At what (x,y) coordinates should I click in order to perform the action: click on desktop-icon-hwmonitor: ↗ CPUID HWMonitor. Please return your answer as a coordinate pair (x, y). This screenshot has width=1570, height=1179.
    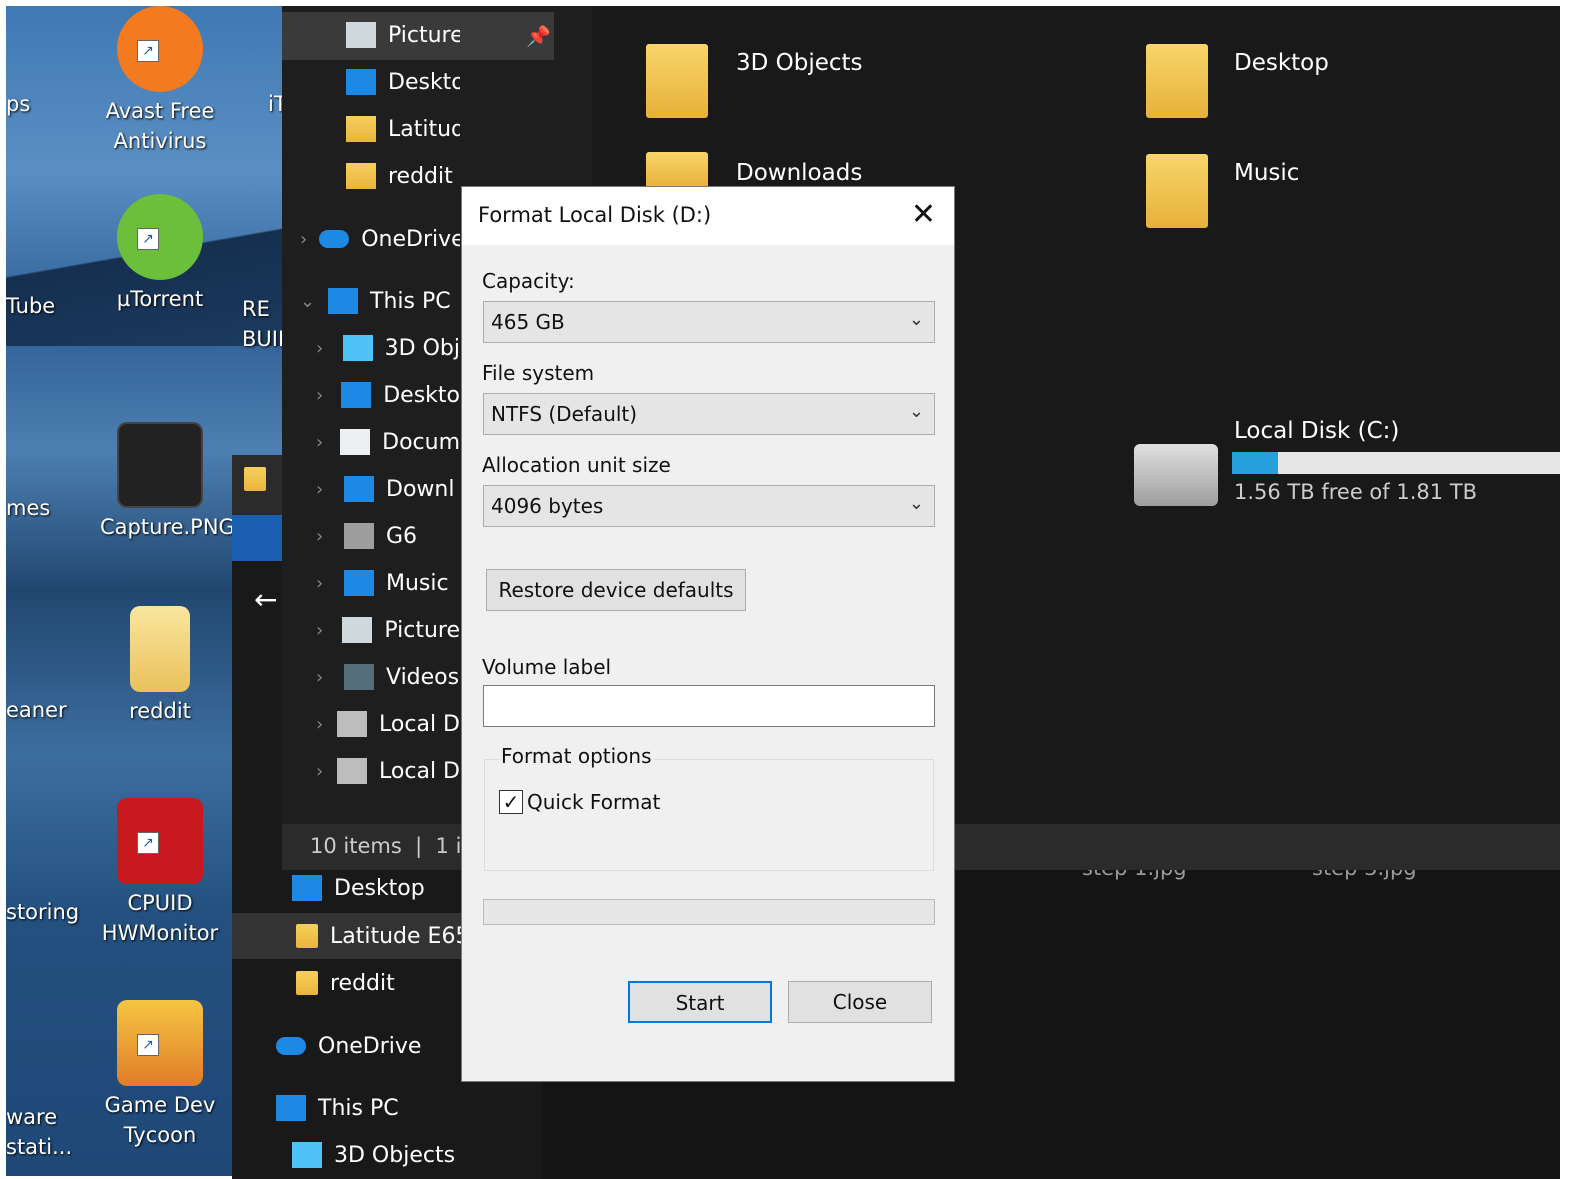
    Looking at the image, I should click on (160, 873).